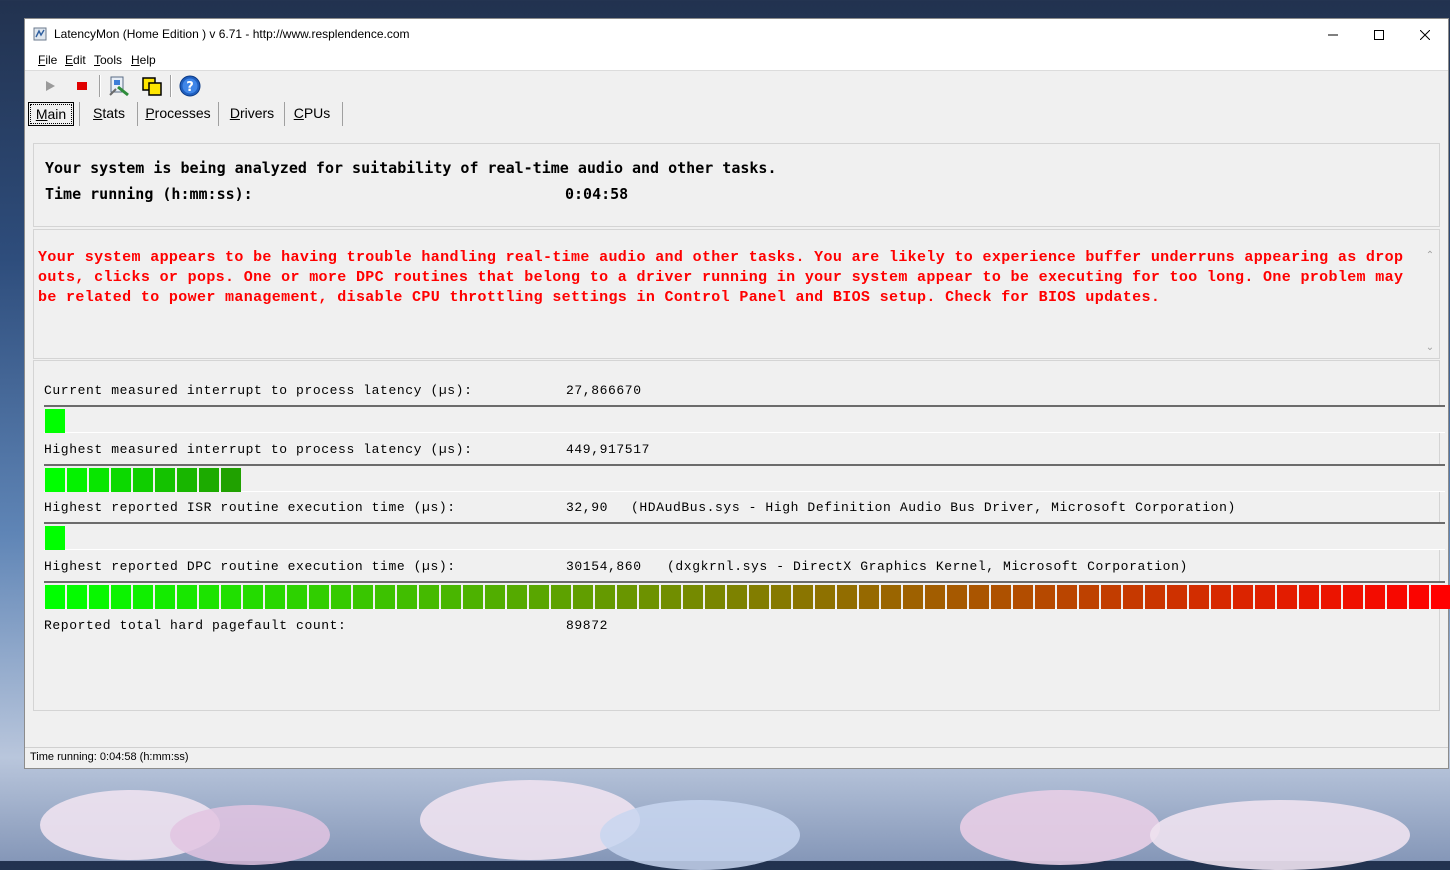 Image resolution: width=1450 pixels, height=870 pixels. What do you see at coordinates (171, 86) in the screenshot?
I see `toolbar-separator` at bounding box center [171, 86].